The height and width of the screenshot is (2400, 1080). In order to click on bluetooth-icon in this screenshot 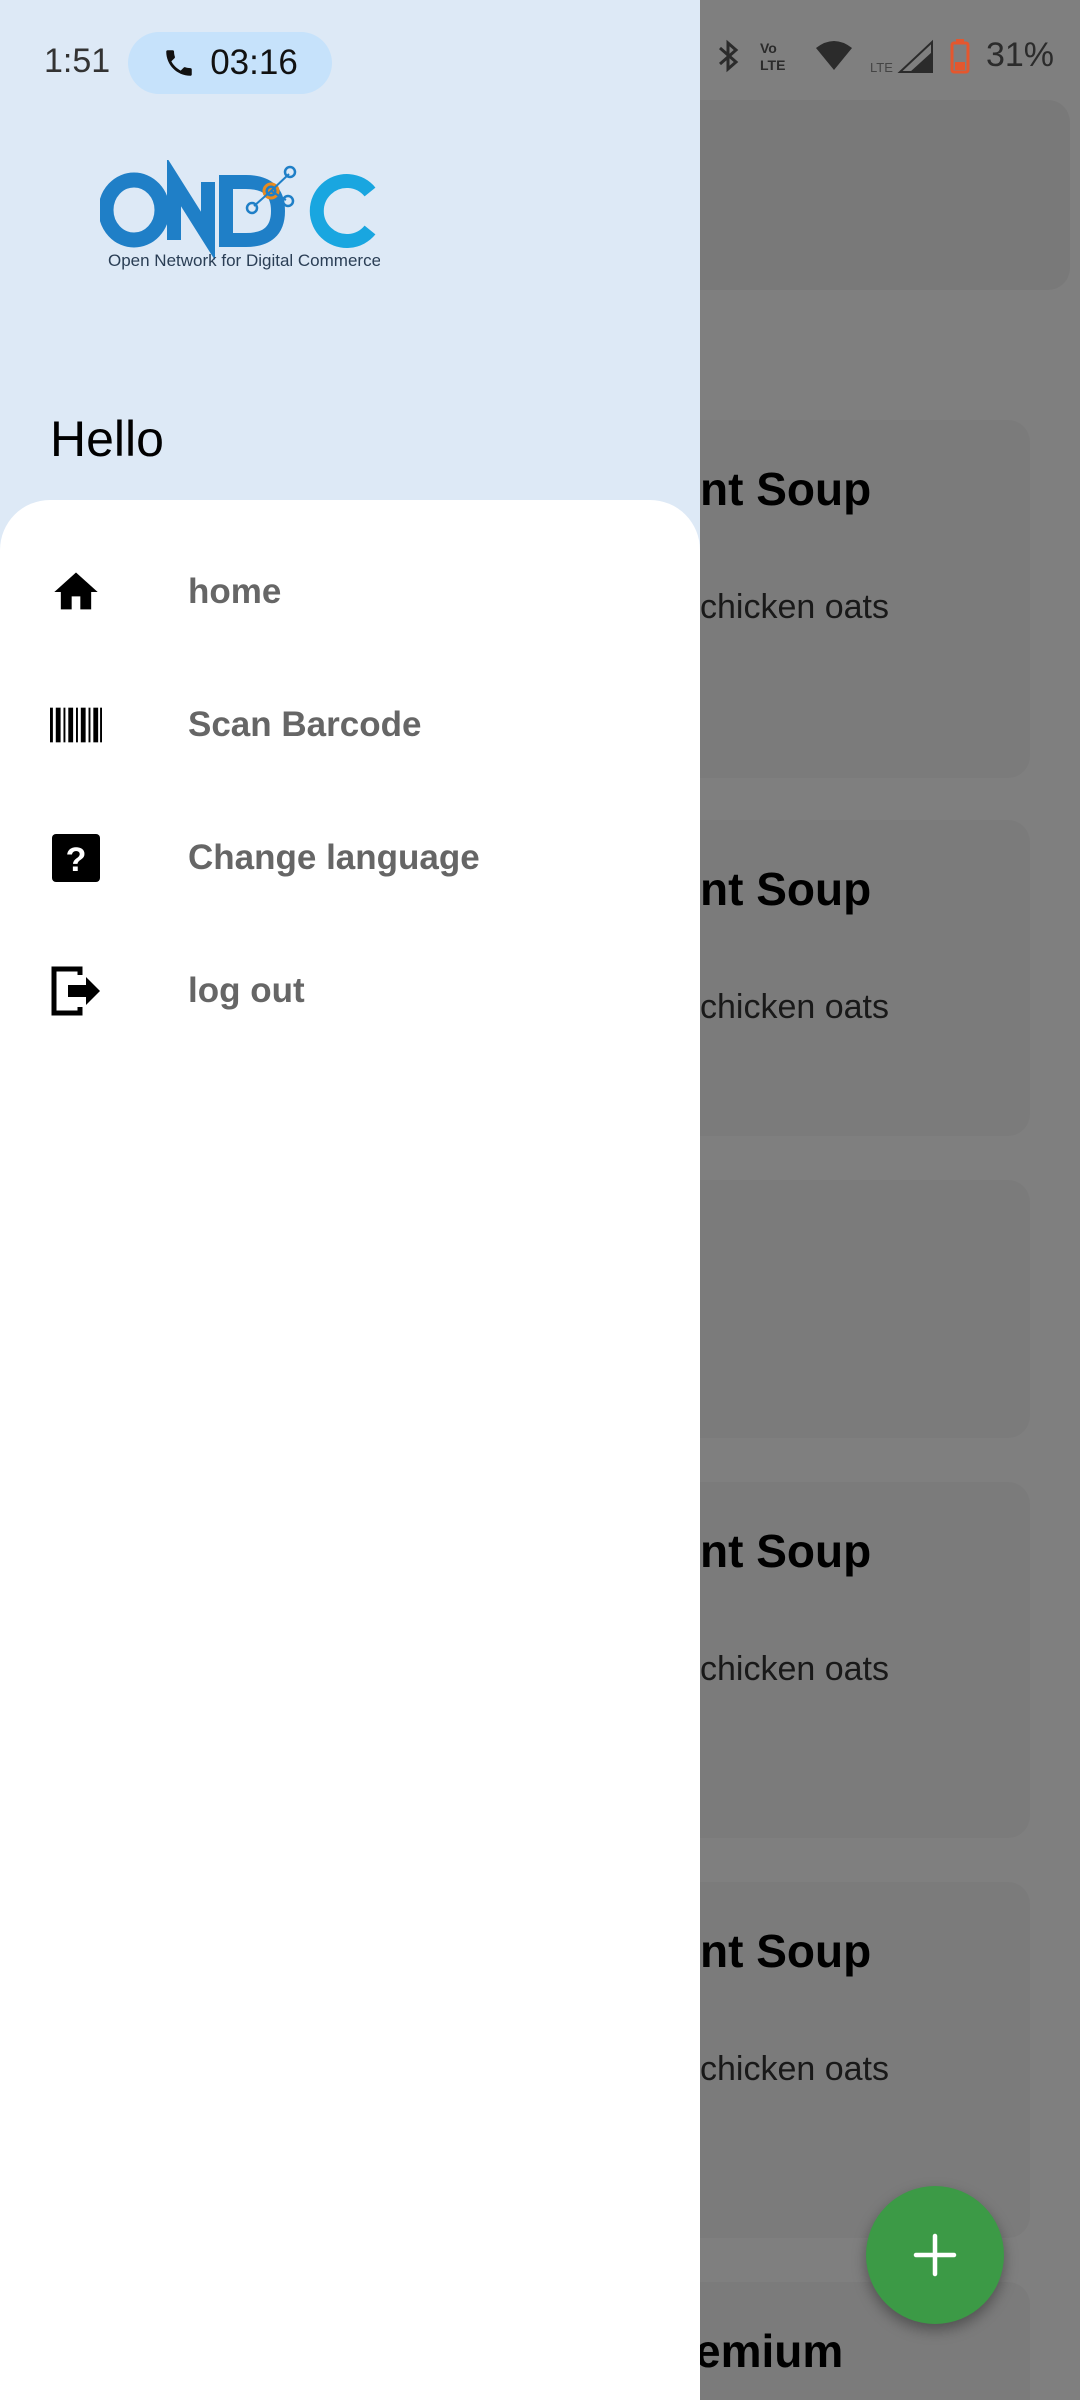, I will do `click(728, 55)`.